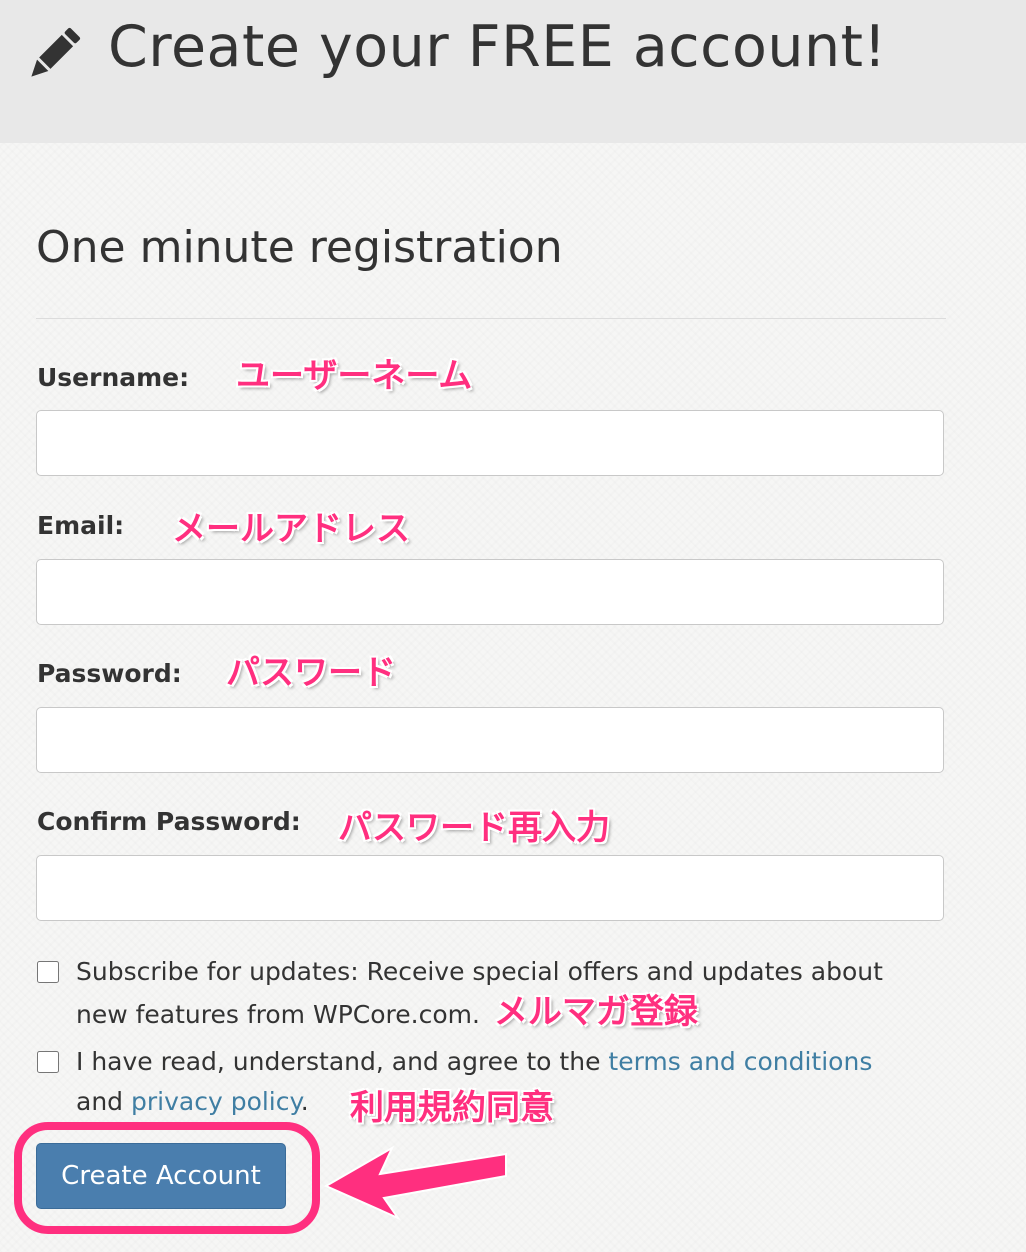 This screenshot has height=1252, width=1026. Describe the element at coordinates (490, 443) in the screenshot. I see `username-input` at that location.